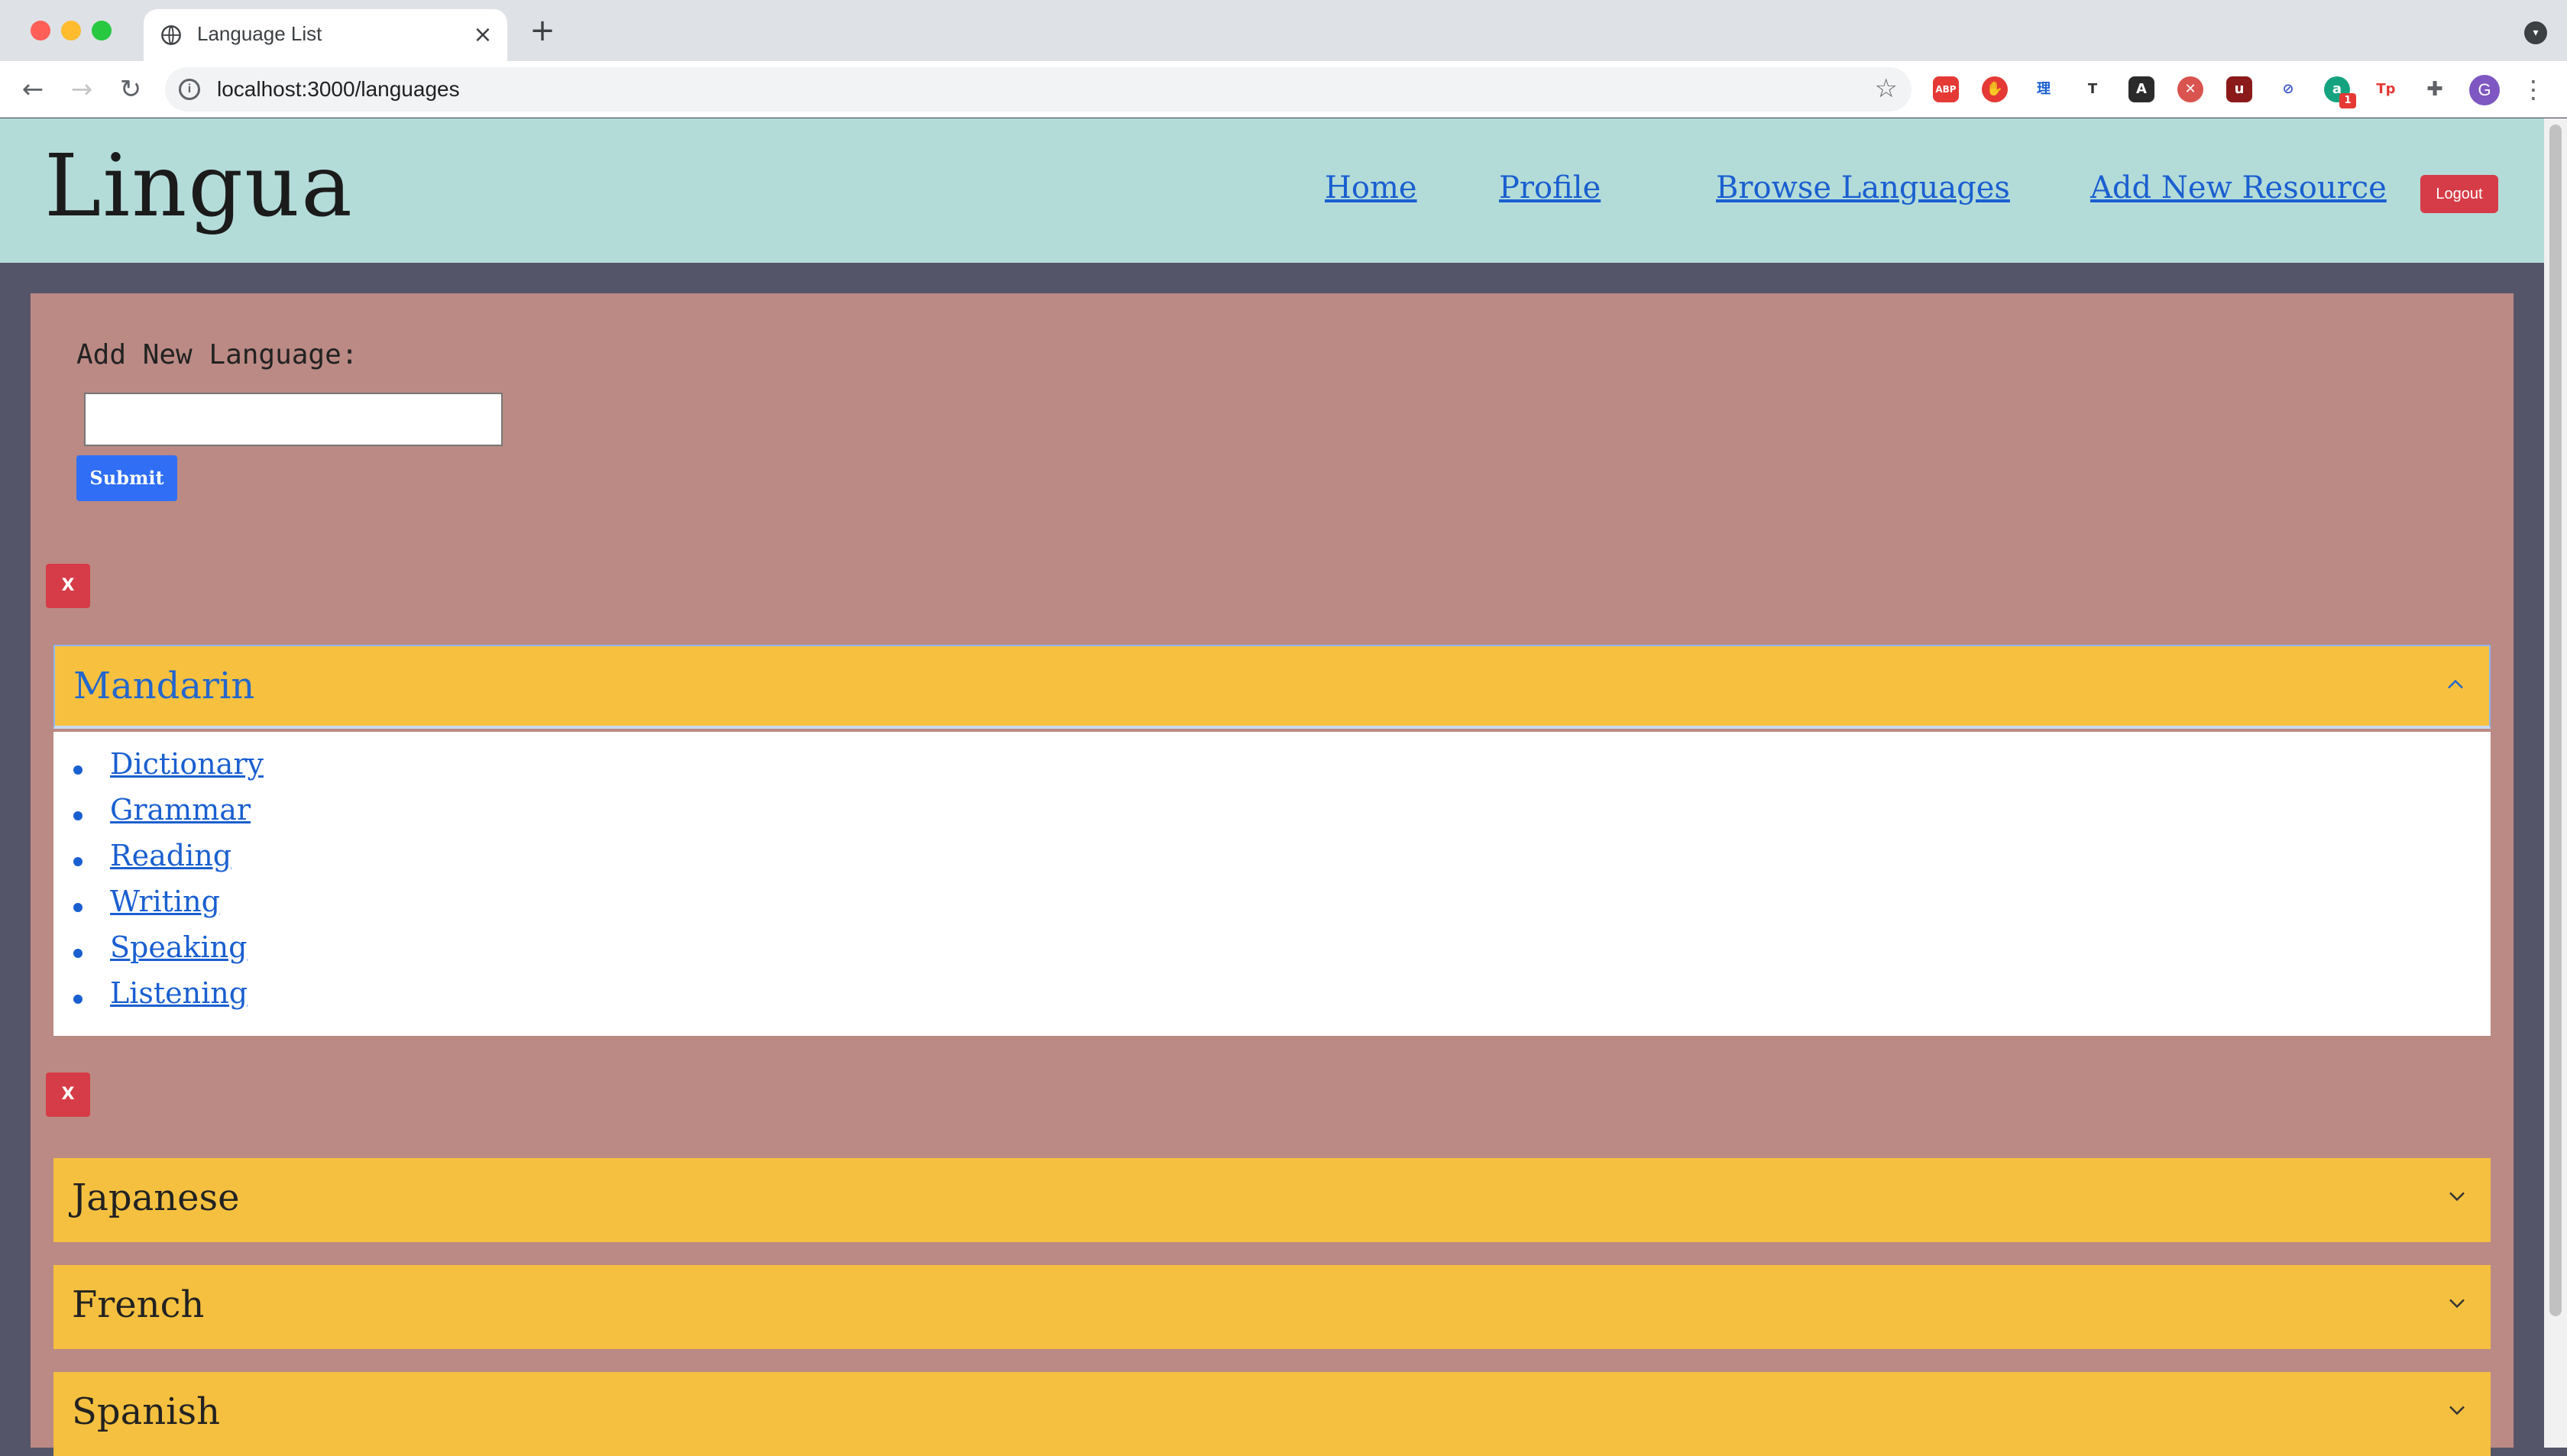 The image size is (2567, 1456). Describe the element at coordinates (40, 31) in the screenshot. I see `close-window-button` at that location.